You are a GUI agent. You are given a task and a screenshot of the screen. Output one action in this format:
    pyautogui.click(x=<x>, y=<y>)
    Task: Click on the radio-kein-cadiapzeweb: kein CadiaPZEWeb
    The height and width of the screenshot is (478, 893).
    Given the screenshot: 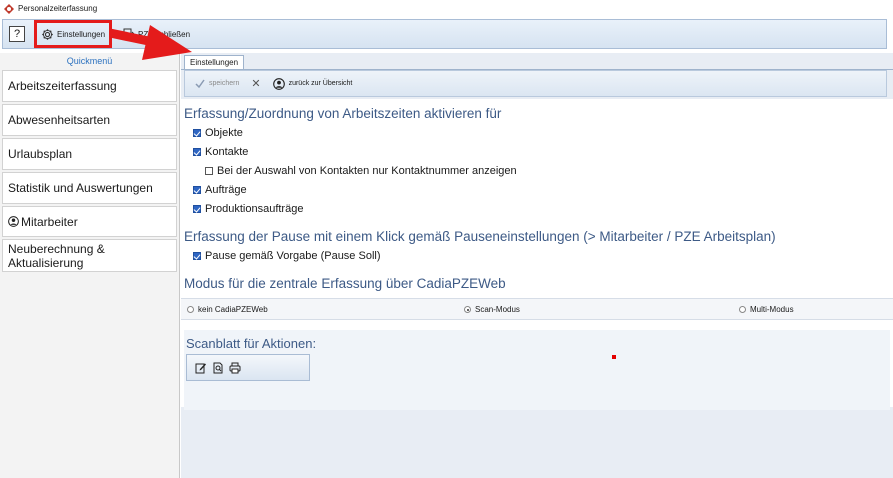 What is the action you would take?
    pyautogui.click(x=227, y=309)
    